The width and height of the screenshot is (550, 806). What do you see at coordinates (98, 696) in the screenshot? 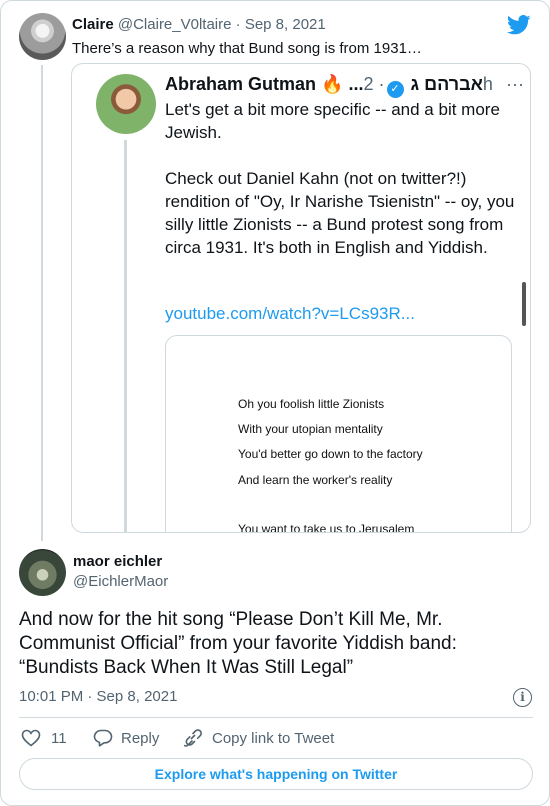
I see `tweet-timestamp: 10:01 PM · Sep 8, 2021` at bounding box center [98, 696].